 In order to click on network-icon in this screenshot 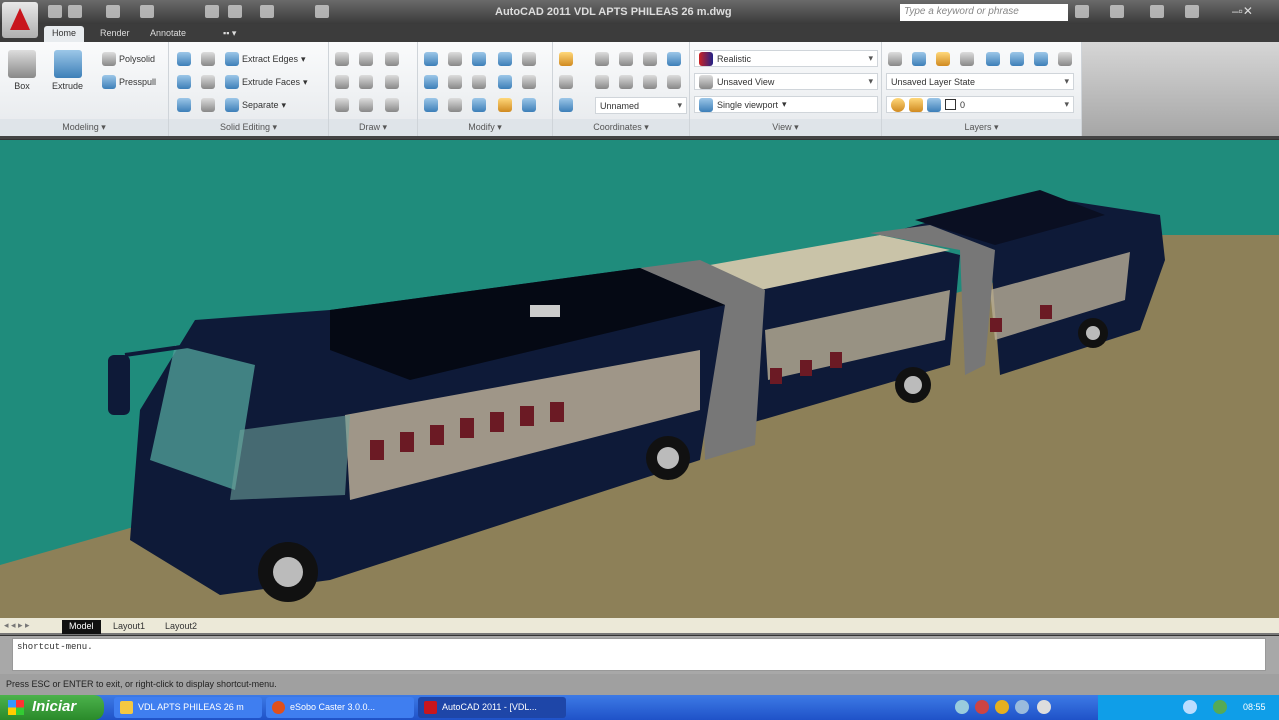, I will do `click(1190, 707)`.